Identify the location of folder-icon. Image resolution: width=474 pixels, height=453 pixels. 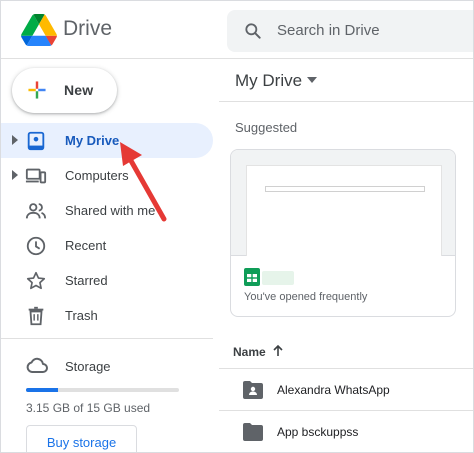
(253, 432).